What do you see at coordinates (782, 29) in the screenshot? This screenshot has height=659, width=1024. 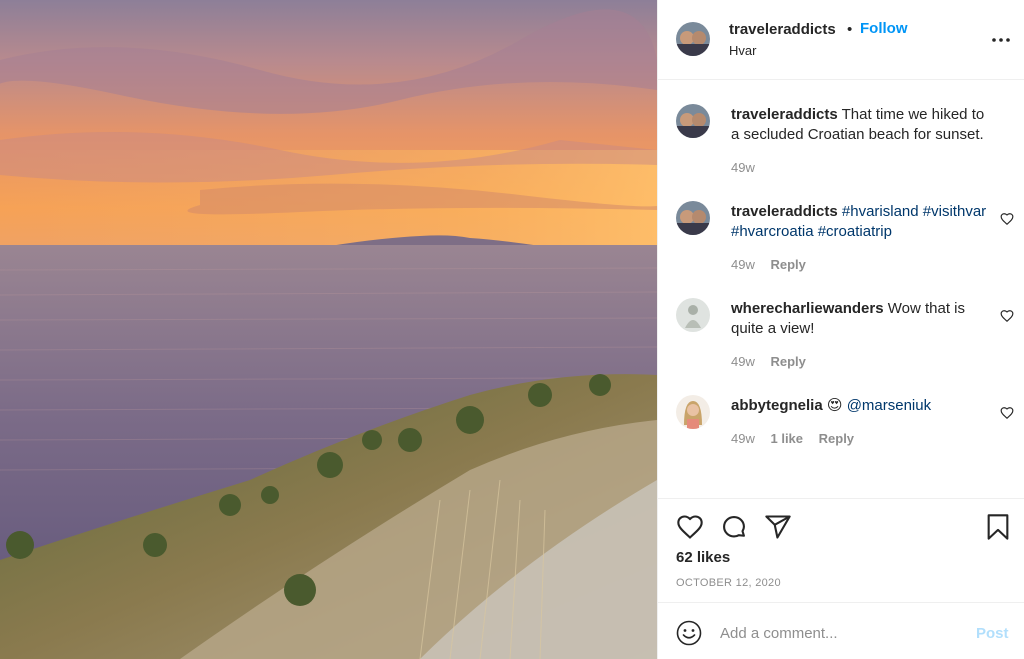 I see `header-username: traveleraddicts` at bounding box center [782, 29].